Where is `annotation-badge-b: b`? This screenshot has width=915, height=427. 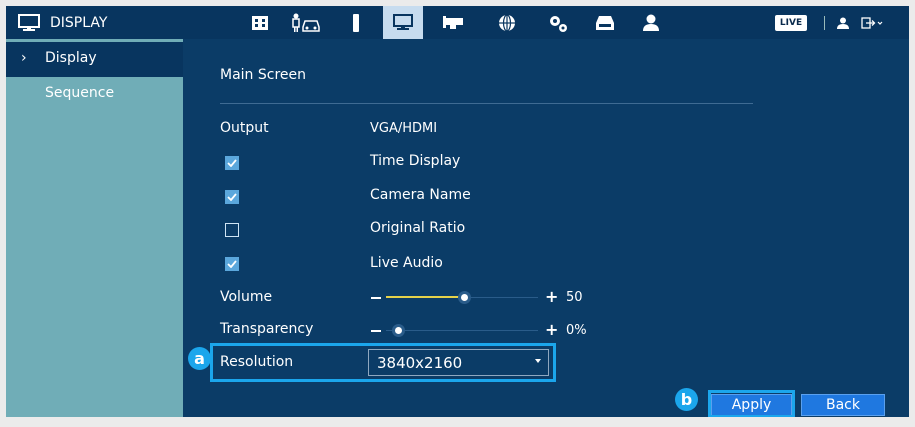 annotation-badge-b: b is located at coordinates (686, 399).